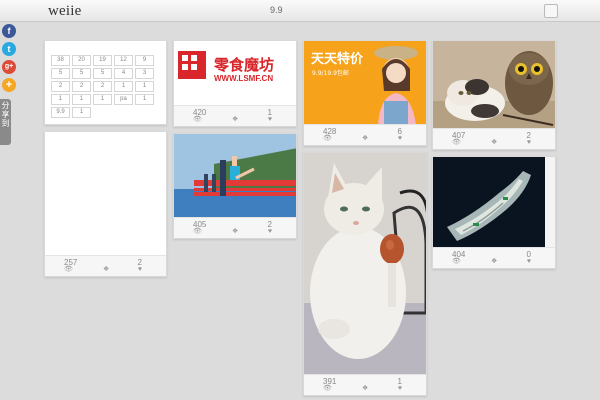  I want to click on card-footer: 257 2 👁 ❖ ♥, so click(105, 265).